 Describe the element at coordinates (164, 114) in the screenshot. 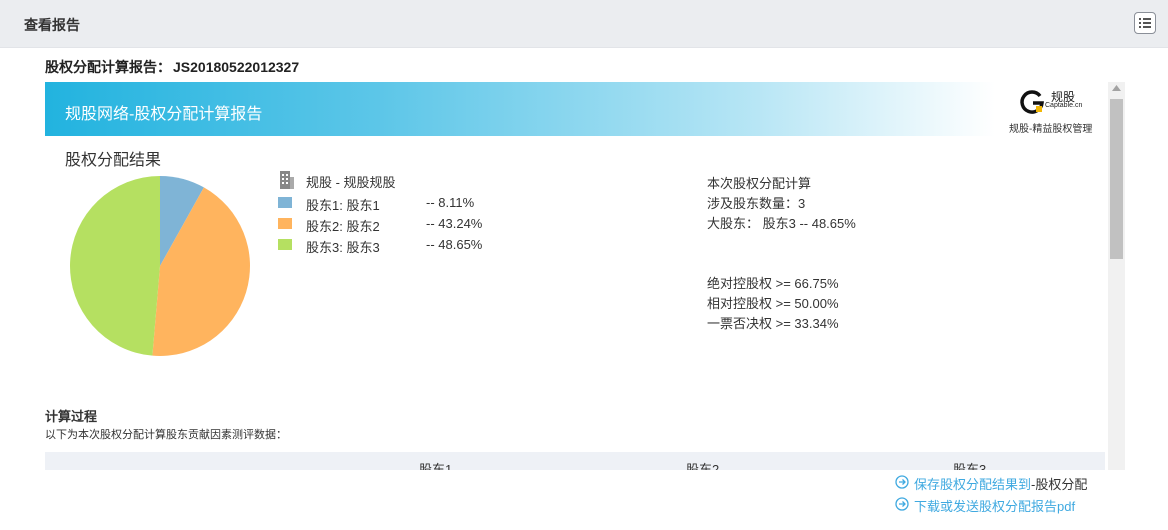

I see `banner-title: 规股网络-股权分配计算报告` at that location.